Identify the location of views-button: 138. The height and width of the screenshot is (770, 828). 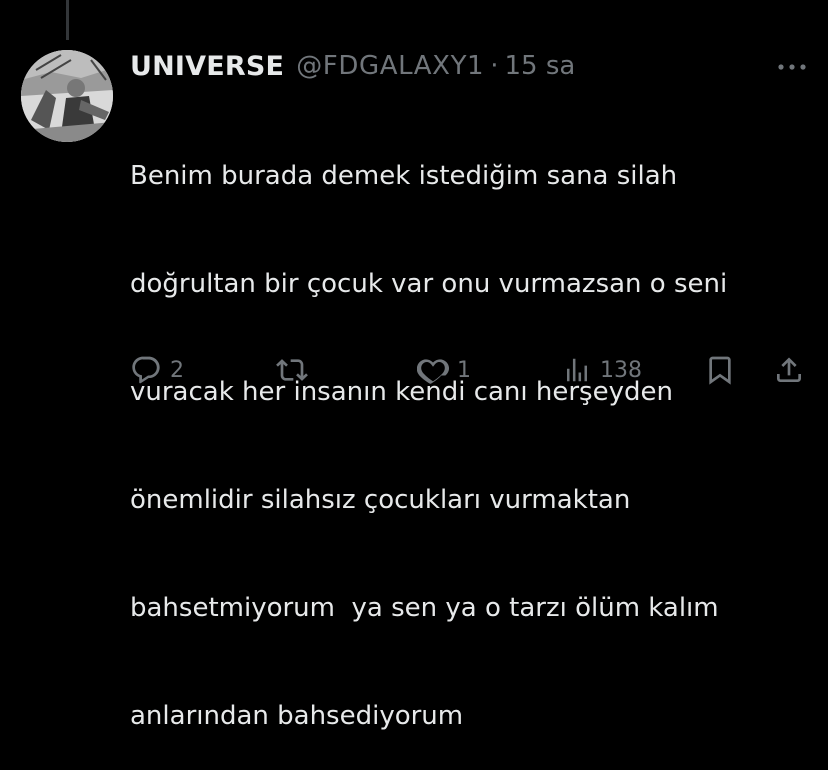
(602, 370).